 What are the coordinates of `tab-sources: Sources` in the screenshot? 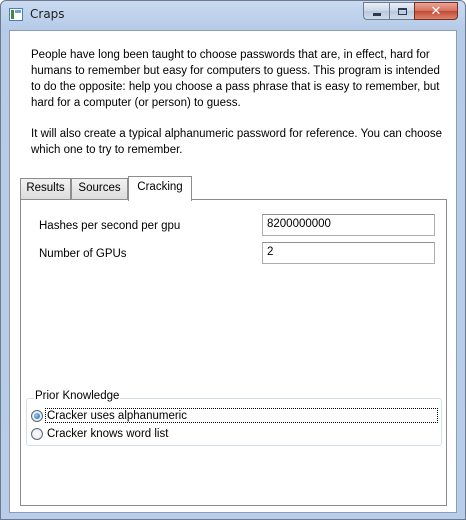 It's located at (99, 188).